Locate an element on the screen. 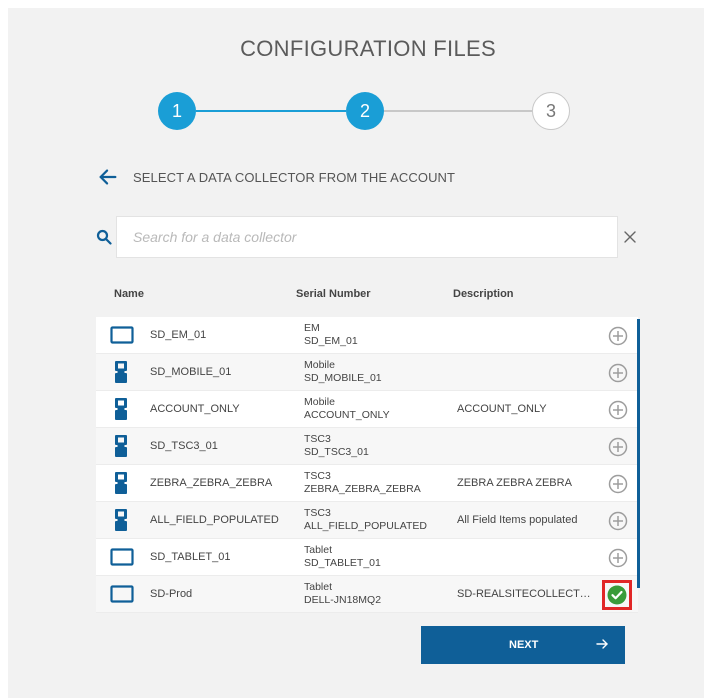 The width and height of the screenshot is (705, 700). row-serial: Tablet DELL-JN18MQ2 is located at coordinates (342, 594).